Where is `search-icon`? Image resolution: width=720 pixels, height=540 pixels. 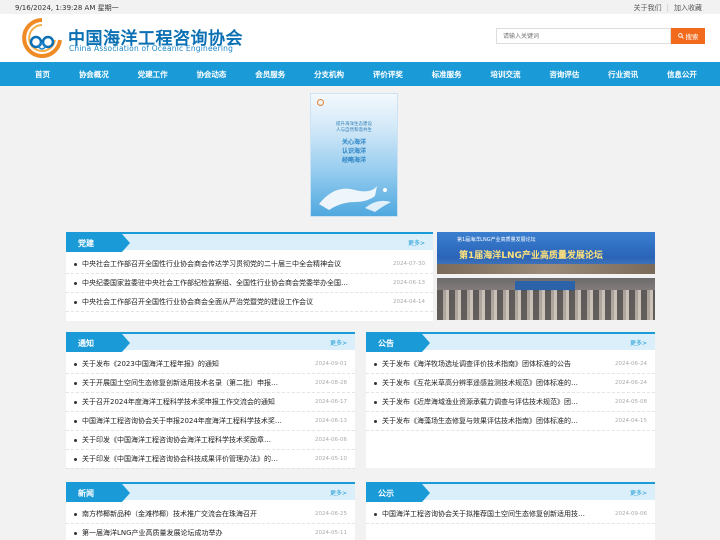
search-icon is located at coordinates (680, 36).